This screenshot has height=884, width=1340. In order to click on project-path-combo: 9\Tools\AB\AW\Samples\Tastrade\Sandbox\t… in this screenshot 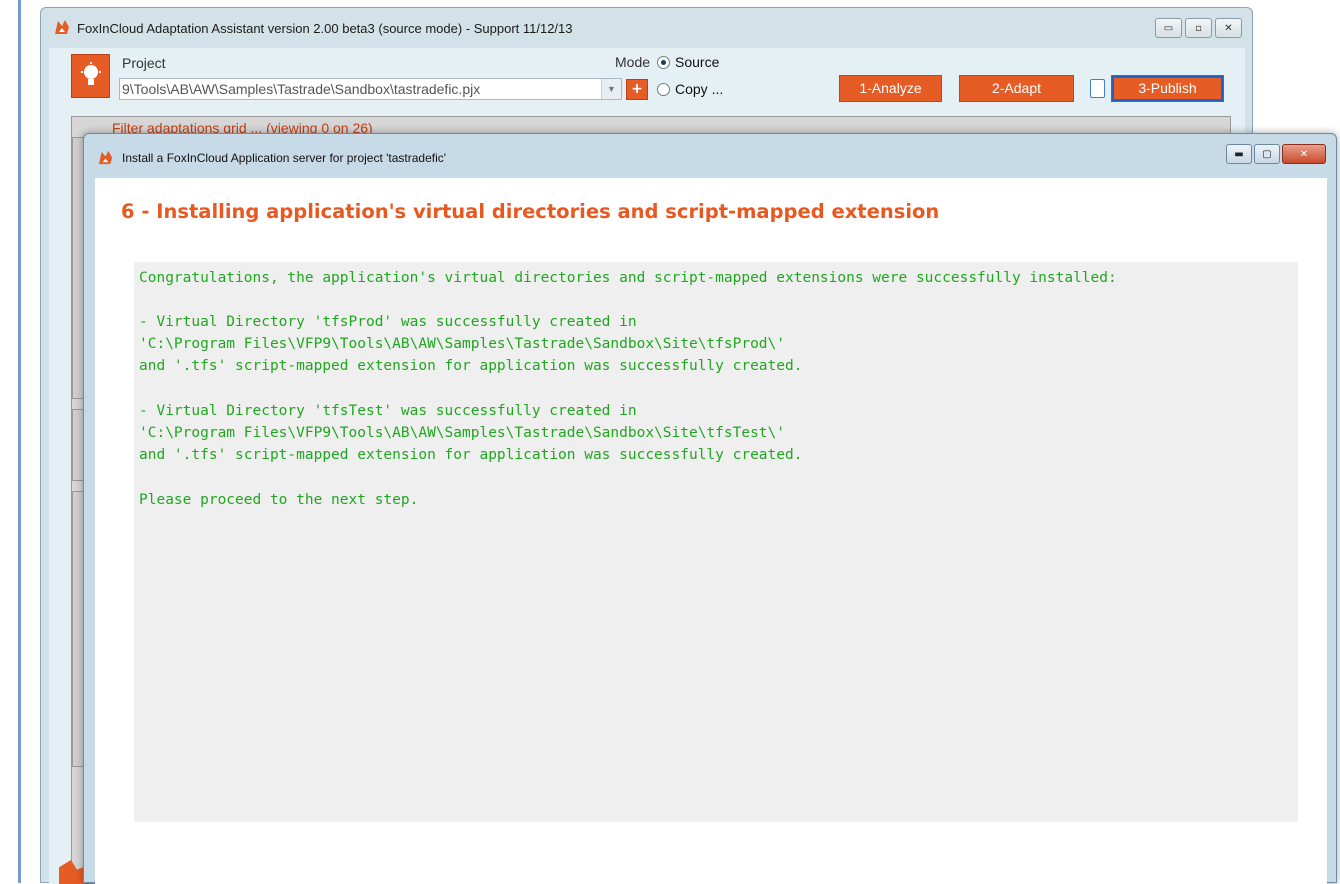, I will do `click(370, 89)`.